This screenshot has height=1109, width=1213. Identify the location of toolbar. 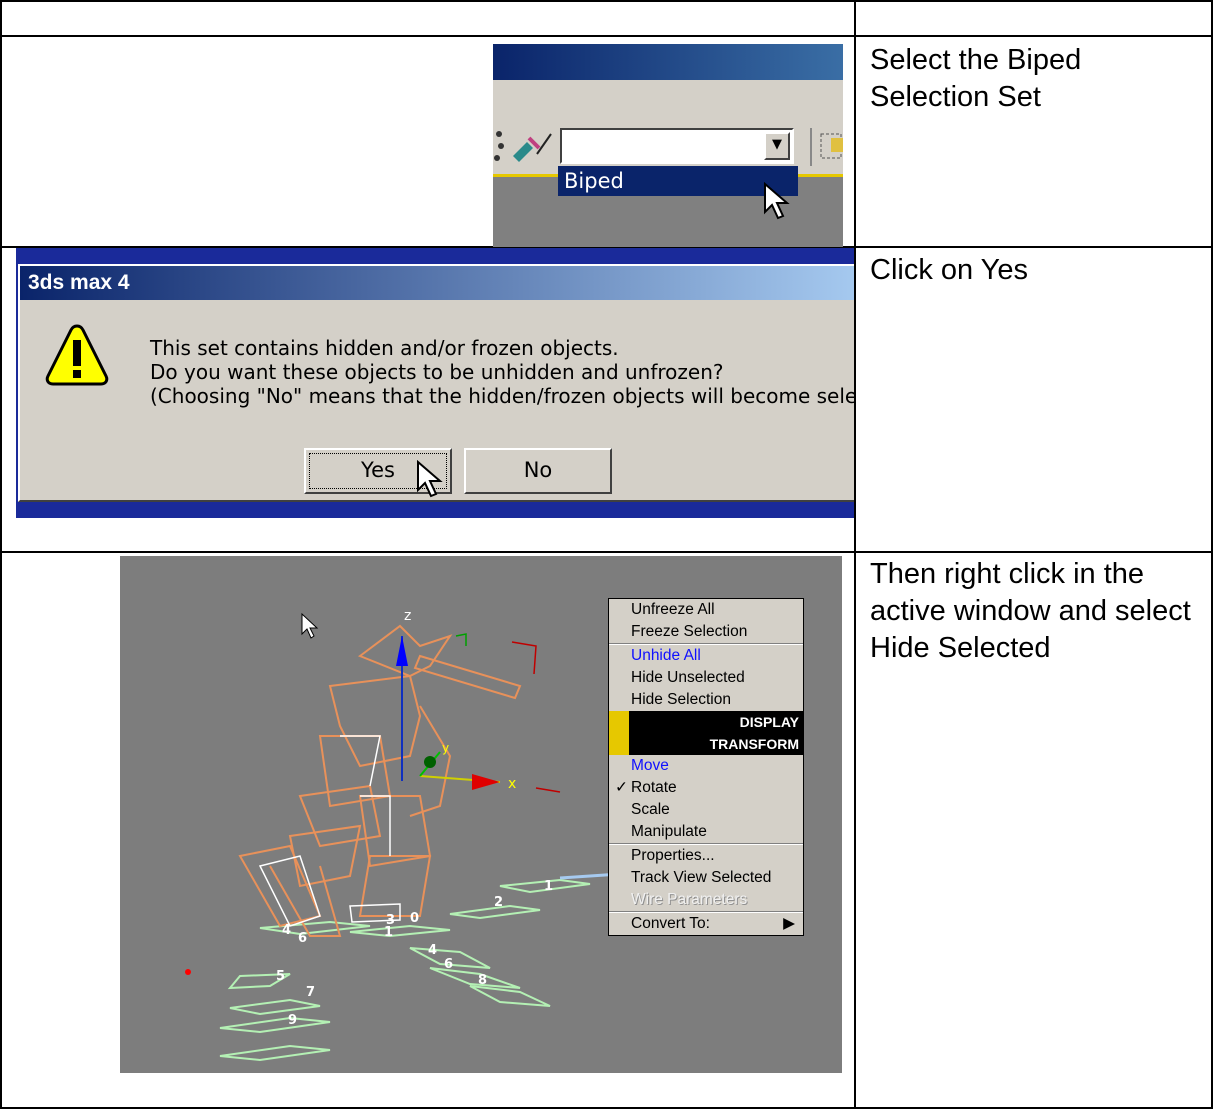
(668, 100).